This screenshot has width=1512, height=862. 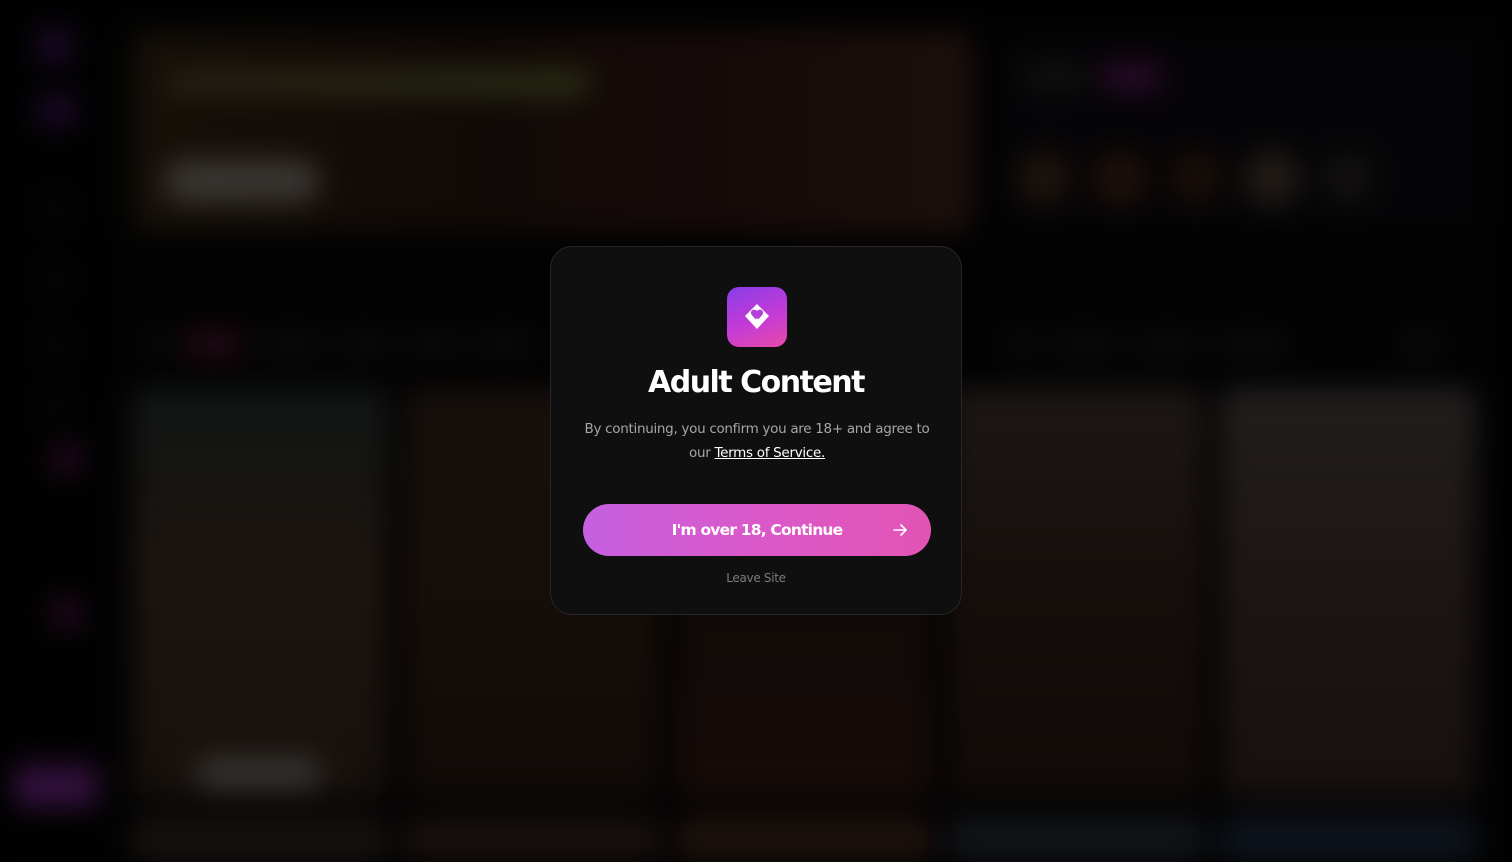 I want to click on arrow-right-icon, so click(x=900, y=530).